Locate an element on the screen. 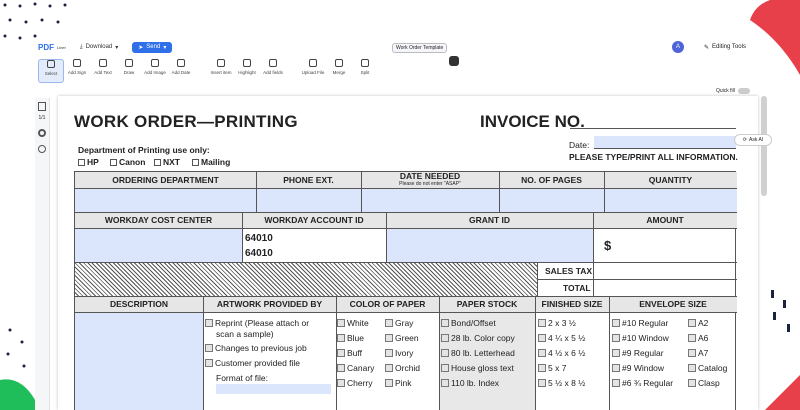 The height and width of the screenshot is (410, 800). artwork-customer: Customer provided file is located at coordinates (252, 363).